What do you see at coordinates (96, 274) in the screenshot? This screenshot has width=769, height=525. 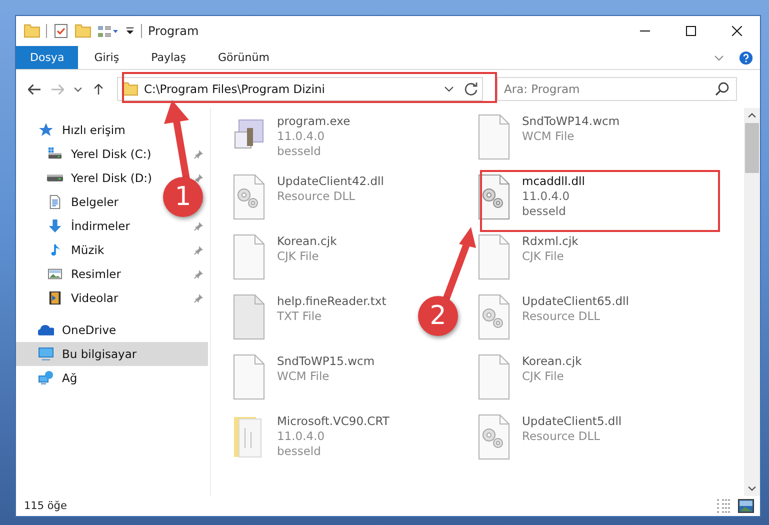 I see `sidebar-item: Resimler` at bounding box center [96, 274].